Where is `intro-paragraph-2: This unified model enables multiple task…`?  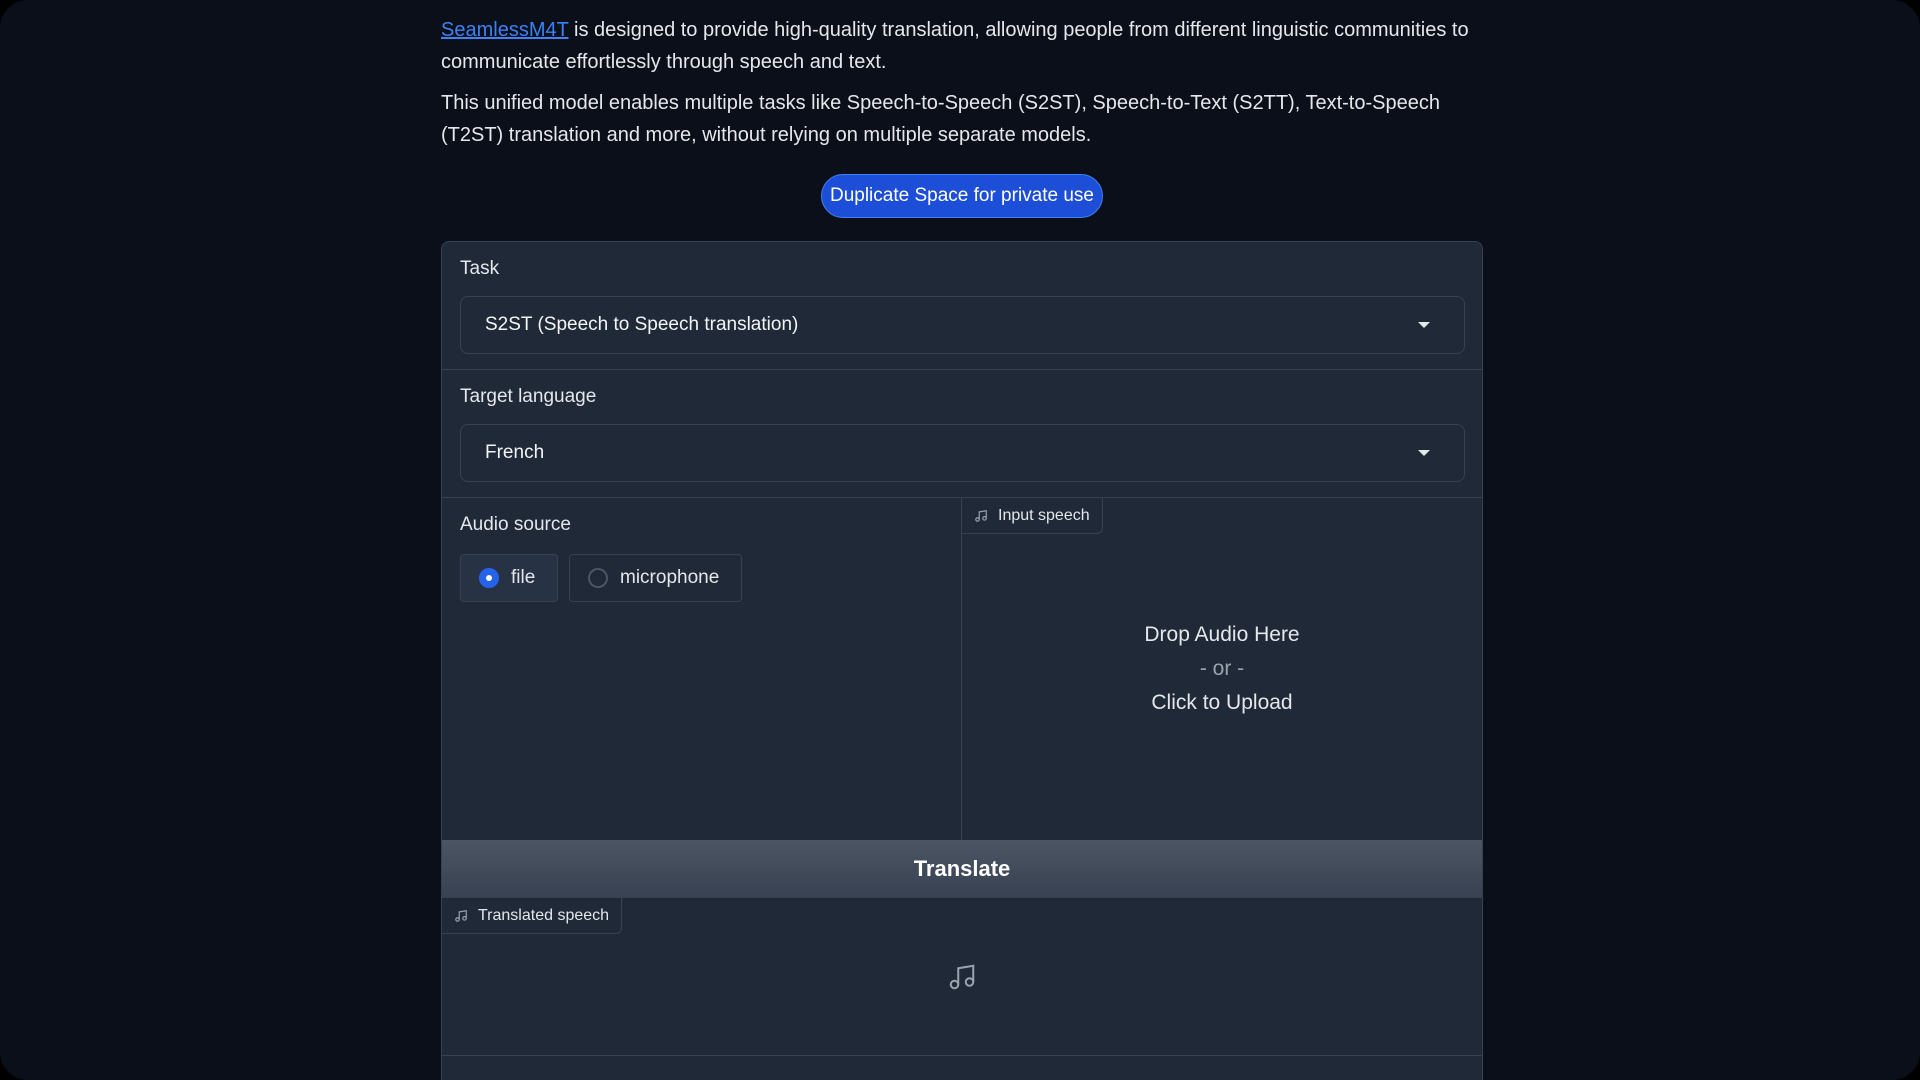
intro-paragraph-2: This unified model enables multiple task… is located at coordinates (940, 119).